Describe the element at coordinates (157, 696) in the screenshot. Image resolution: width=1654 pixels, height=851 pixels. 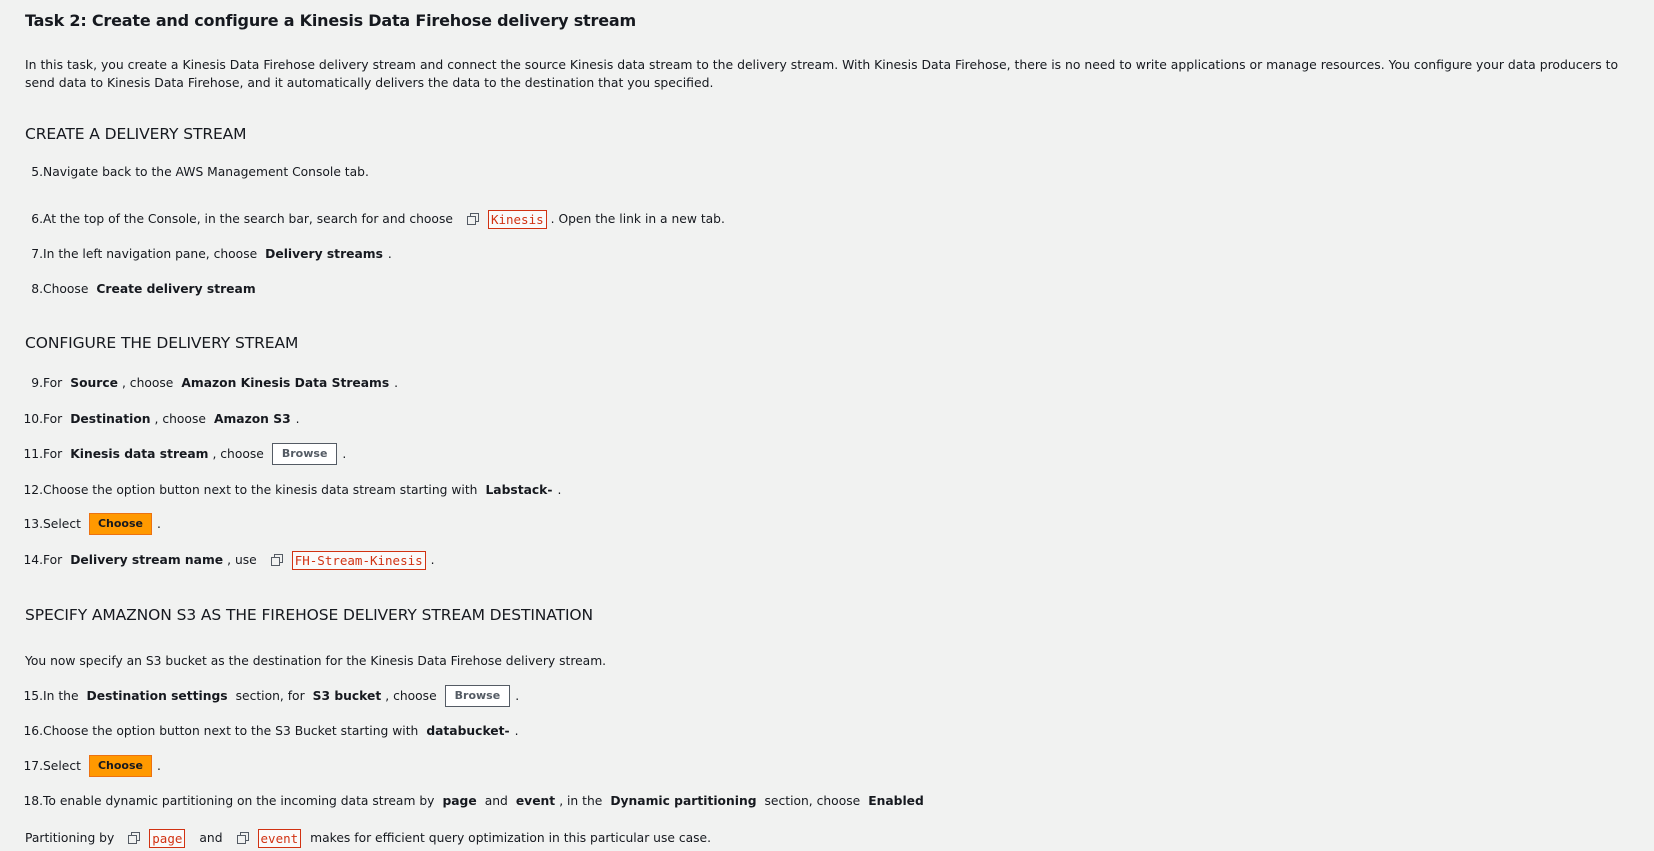
I see `step-bold: Destination settings` at that location.